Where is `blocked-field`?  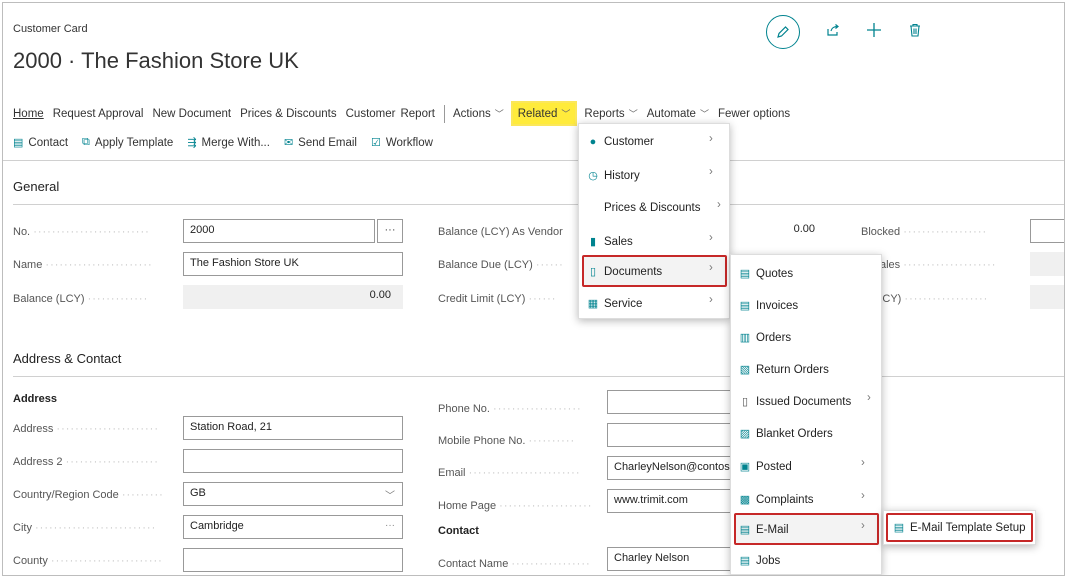 blocked-field is located at coordinates (1047, 231).